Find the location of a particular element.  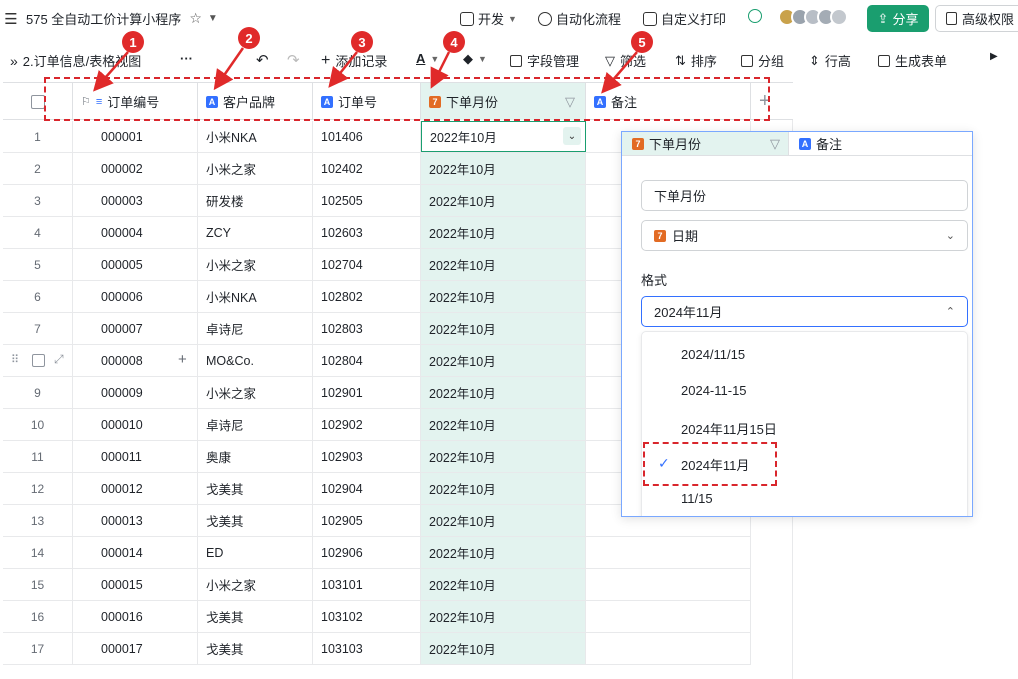

cell-order: 103101 is located at coordinates (367, 584).